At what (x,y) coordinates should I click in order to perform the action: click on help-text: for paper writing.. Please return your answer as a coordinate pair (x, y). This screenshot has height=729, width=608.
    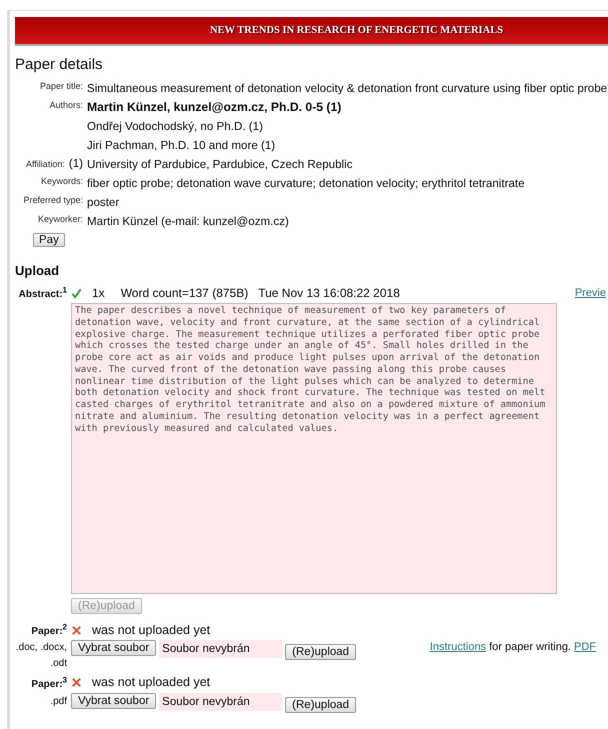
    Looking at the image, I should click on (530, 647).